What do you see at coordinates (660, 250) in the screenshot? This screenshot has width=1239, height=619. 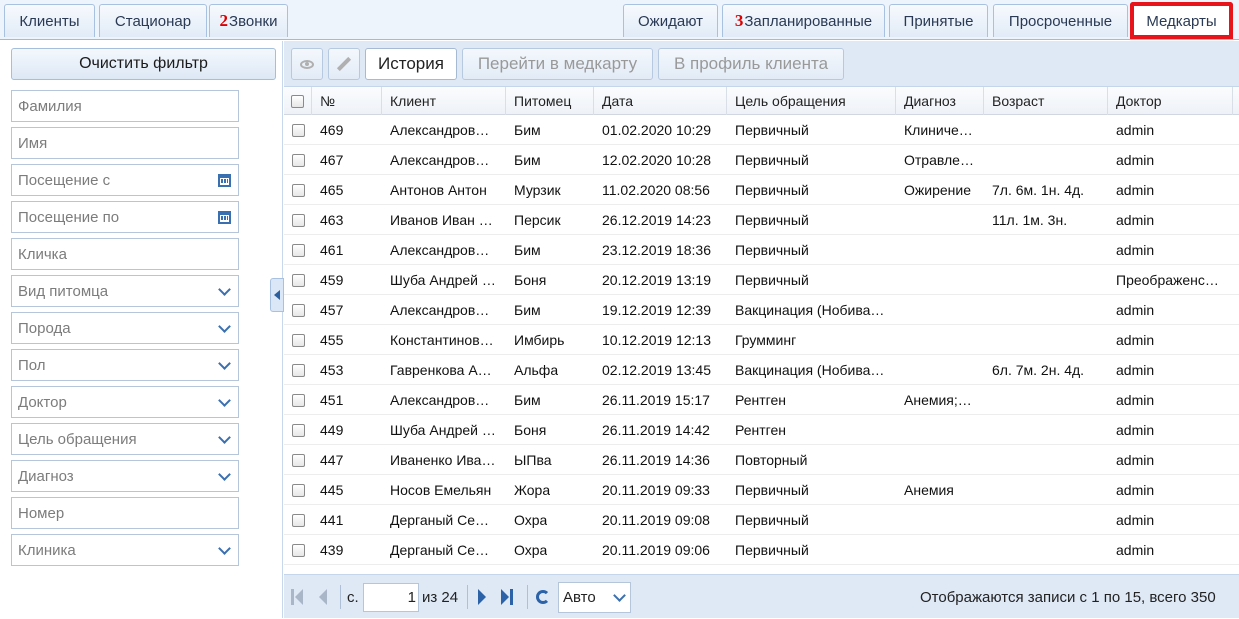 I see `table-cell: 23.12.2019 18:36` at bounding box center [660, 250].